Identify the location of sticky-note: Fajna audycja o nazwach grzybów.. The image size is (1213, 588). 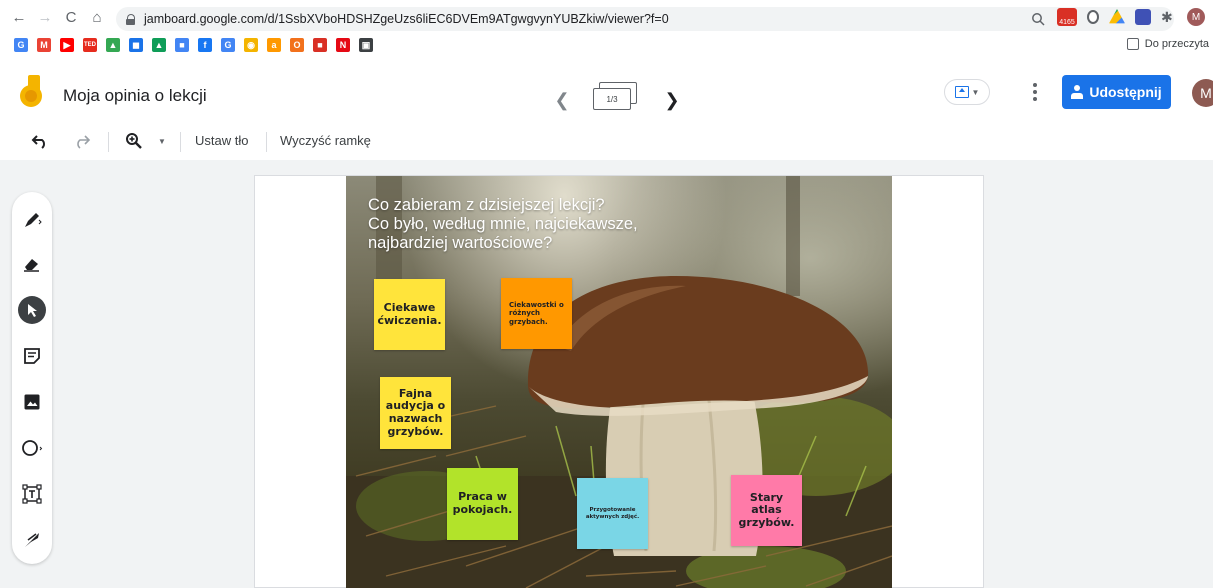
(415, 413).